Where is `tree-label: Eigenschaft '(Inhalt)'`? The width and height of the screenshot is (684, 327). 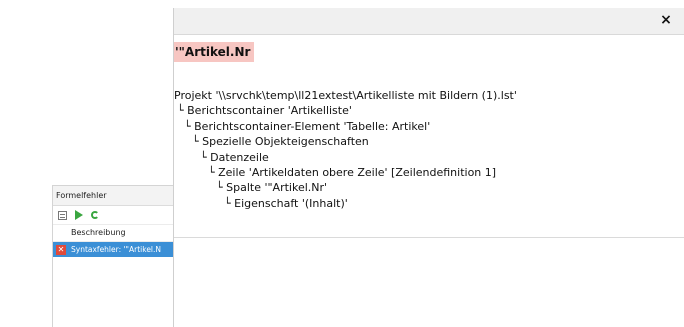 tree-label: Eigenschaft '(Inhalt)' is located at coordinates (291, 203).